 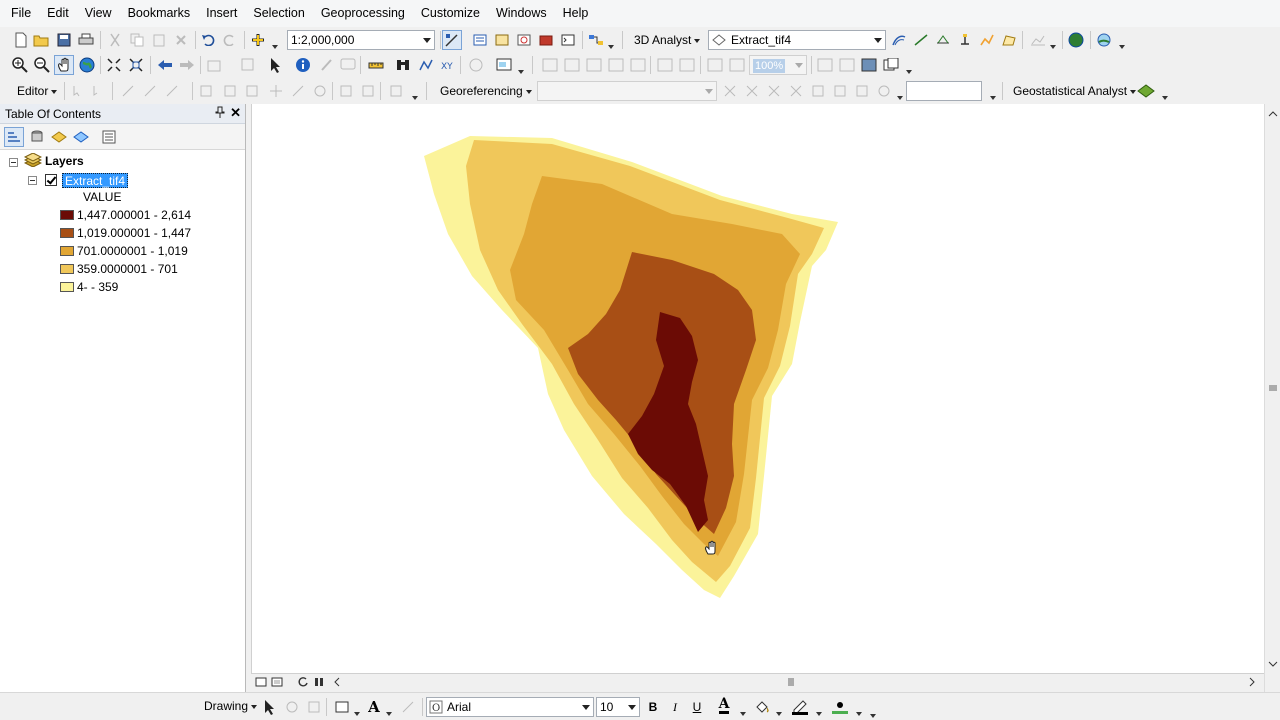 What do you see at coordinates (346, 91) in the screenshot?
I see `attributes-icon` at bounding box center [346, 91].